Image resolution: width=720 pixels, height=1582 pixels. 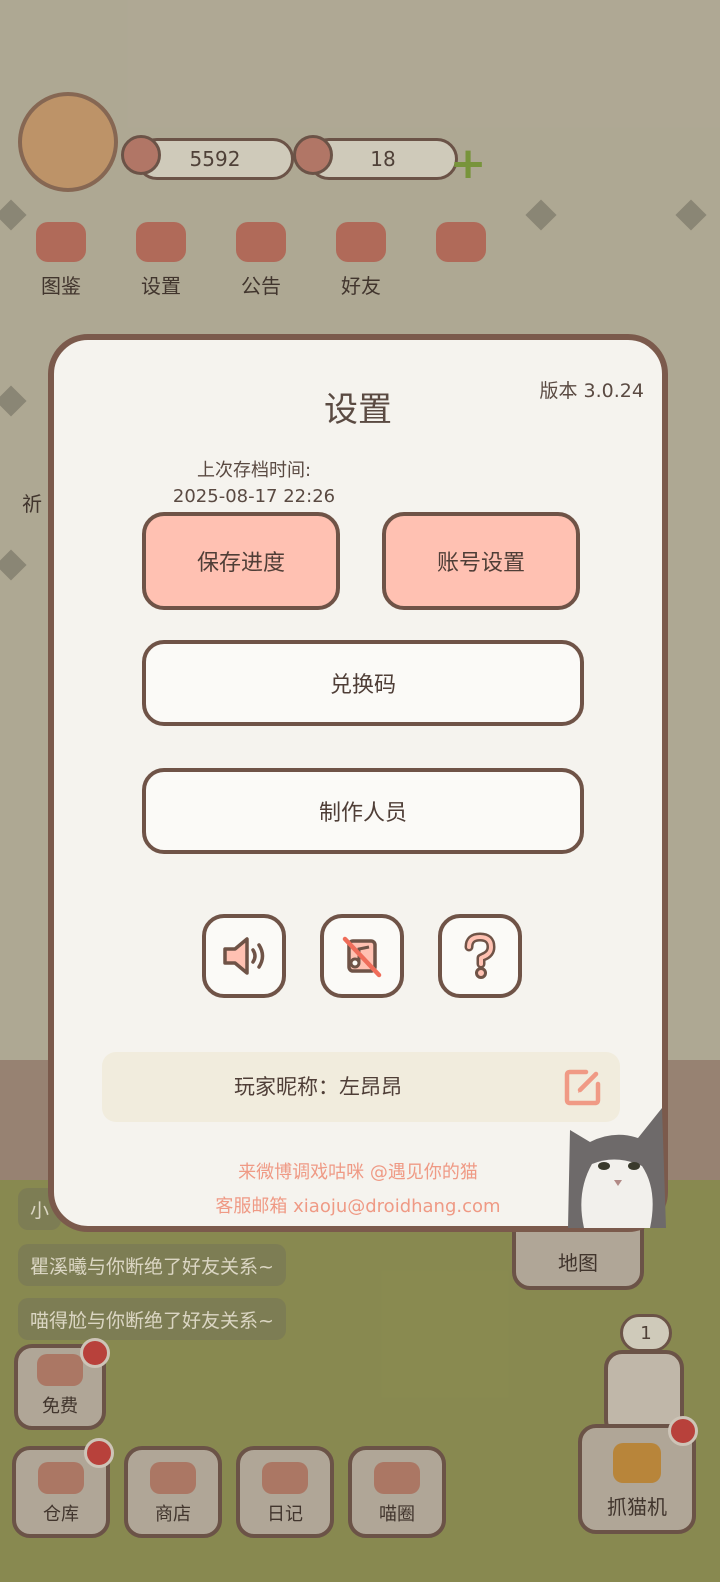 I want to click on version-label: 版本 3.0.24, so click(x=591, y=391).